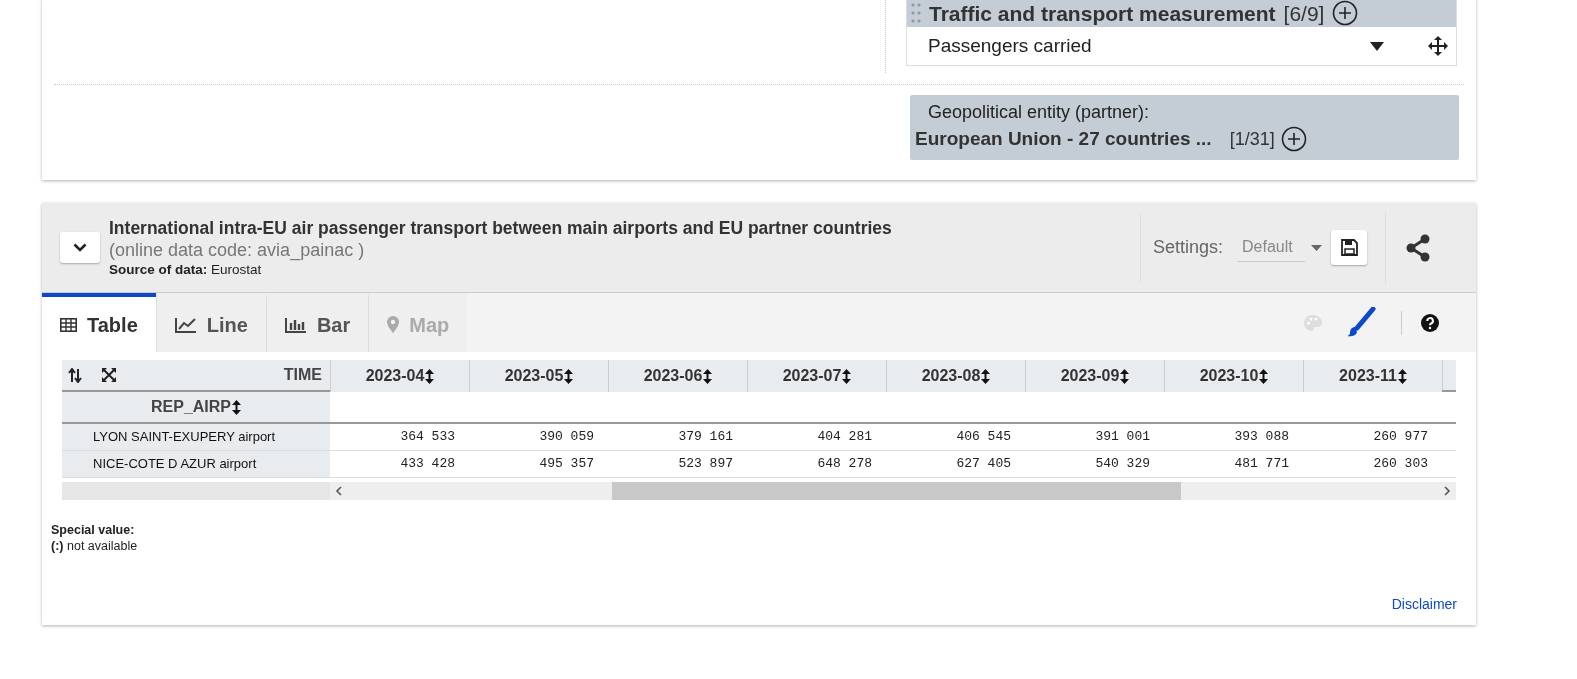 Image resolution: width=1577 pixels, height=679 pixels. I want to click on drag-handle-icon, so click(916, 13).